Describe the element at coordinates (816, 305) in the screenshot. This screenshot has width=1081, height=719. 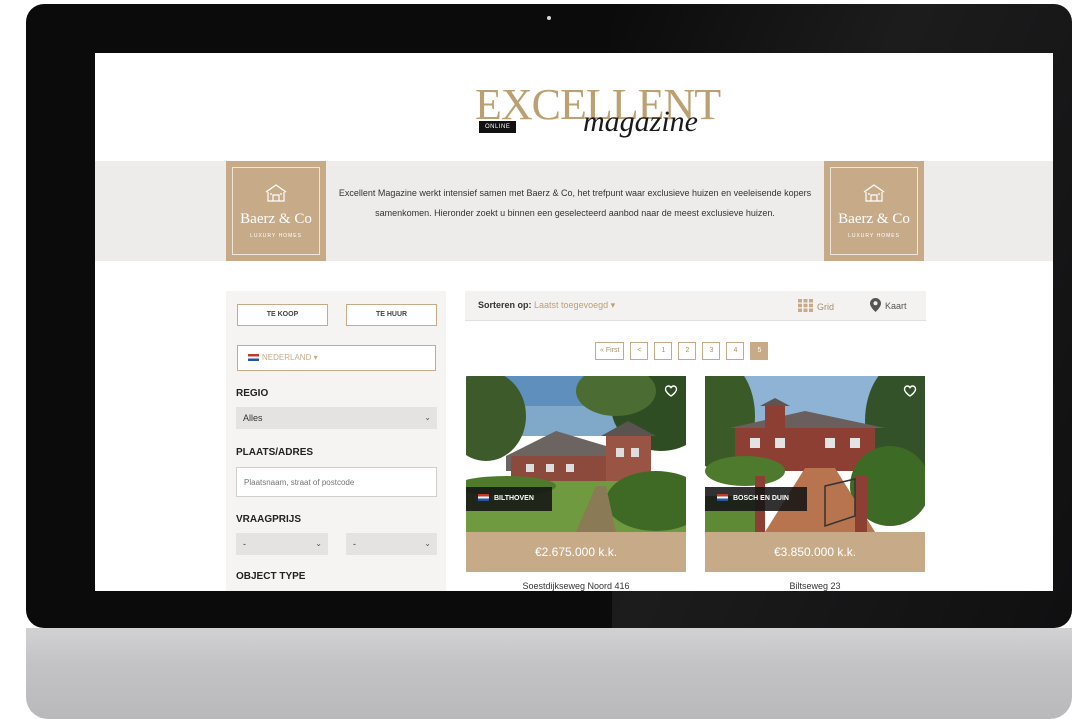
I see `grid-view-toggle: Grid` at that location.